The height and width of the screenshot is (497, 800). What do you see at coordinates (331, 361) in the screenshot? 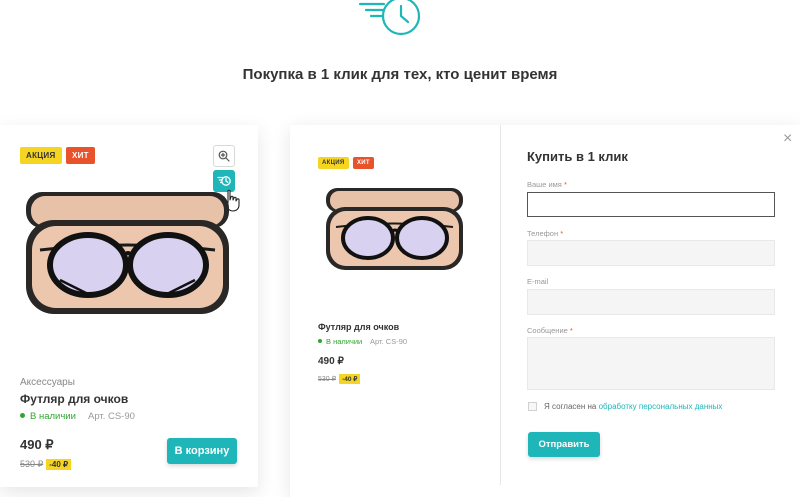
I see `modal-price: 490 ₽` at bounding box center [331, 361].